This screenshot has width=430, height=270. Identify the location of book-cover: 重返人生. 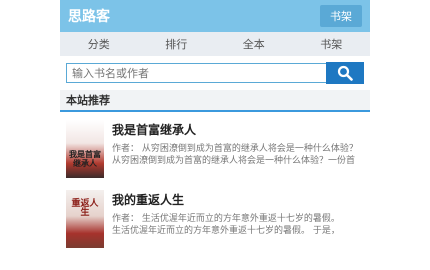
(85, 219).